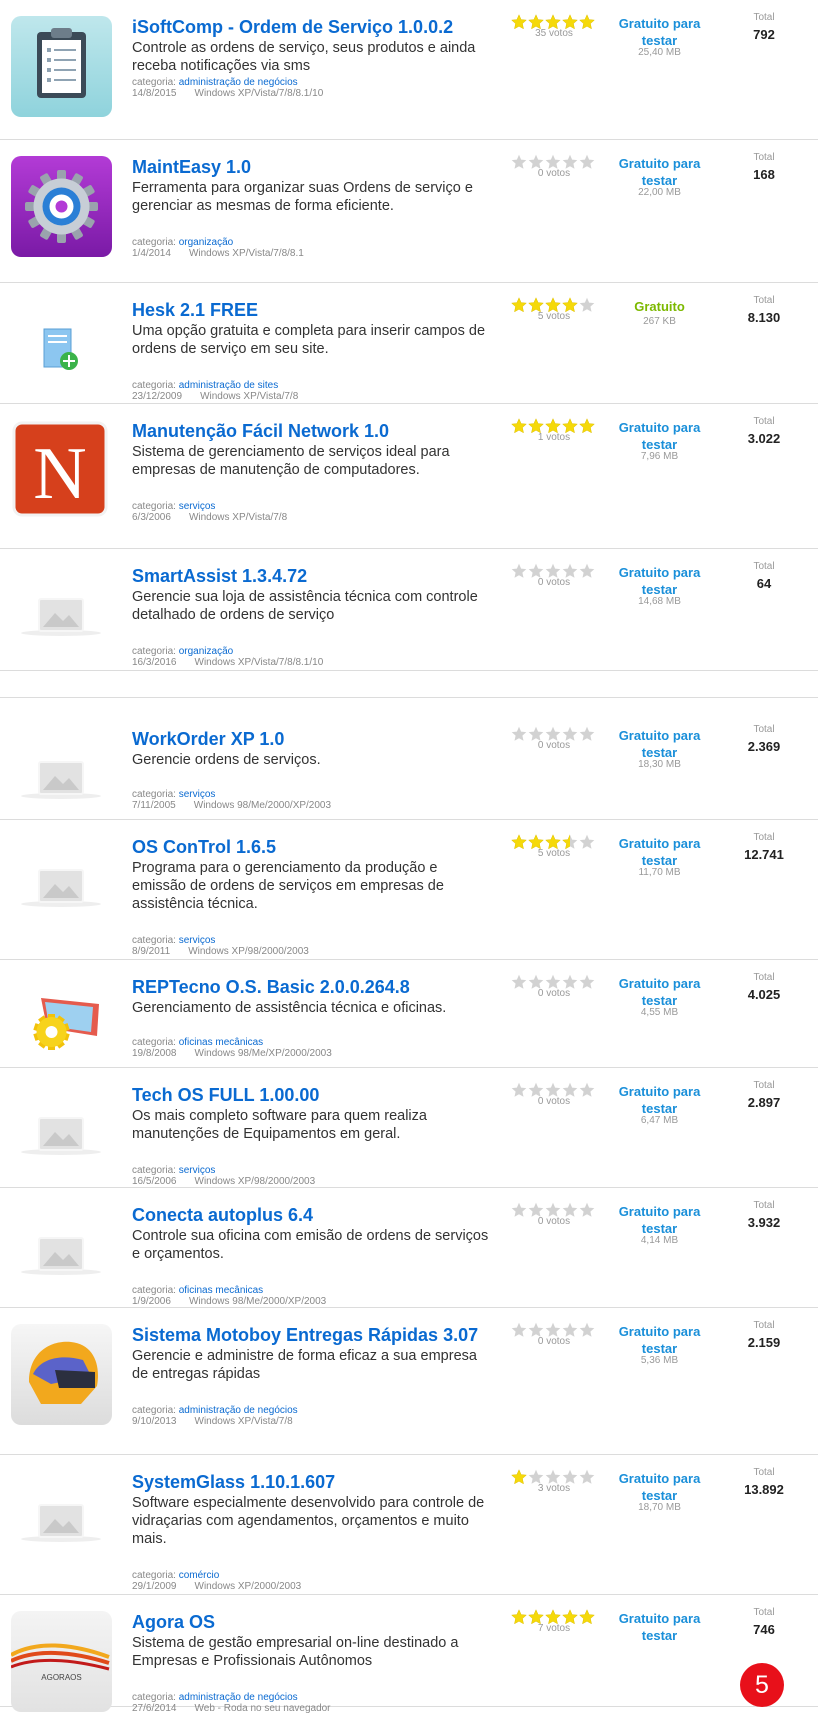 The width and height of the screenshot is (818, 1714). What do you see at coordinates (61, 66) in the screenshot?
I see `clipboard-icon` at bounding box center [61, 66].